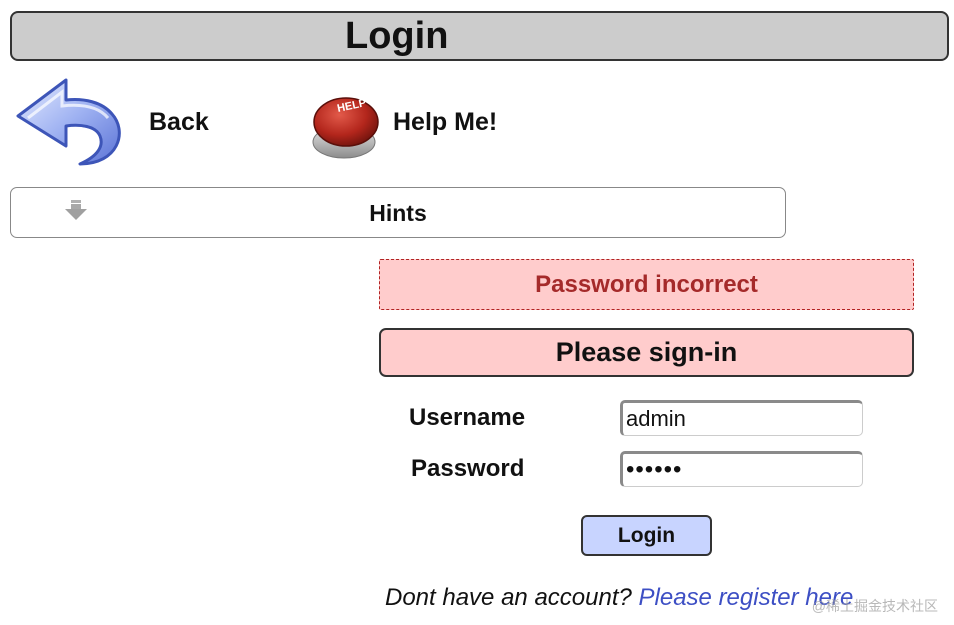  What do you see at coordinates (874, 606) in the screenshot?
I see `watermark: @稀土掘金技术社区` at bounding box center [874, 606].